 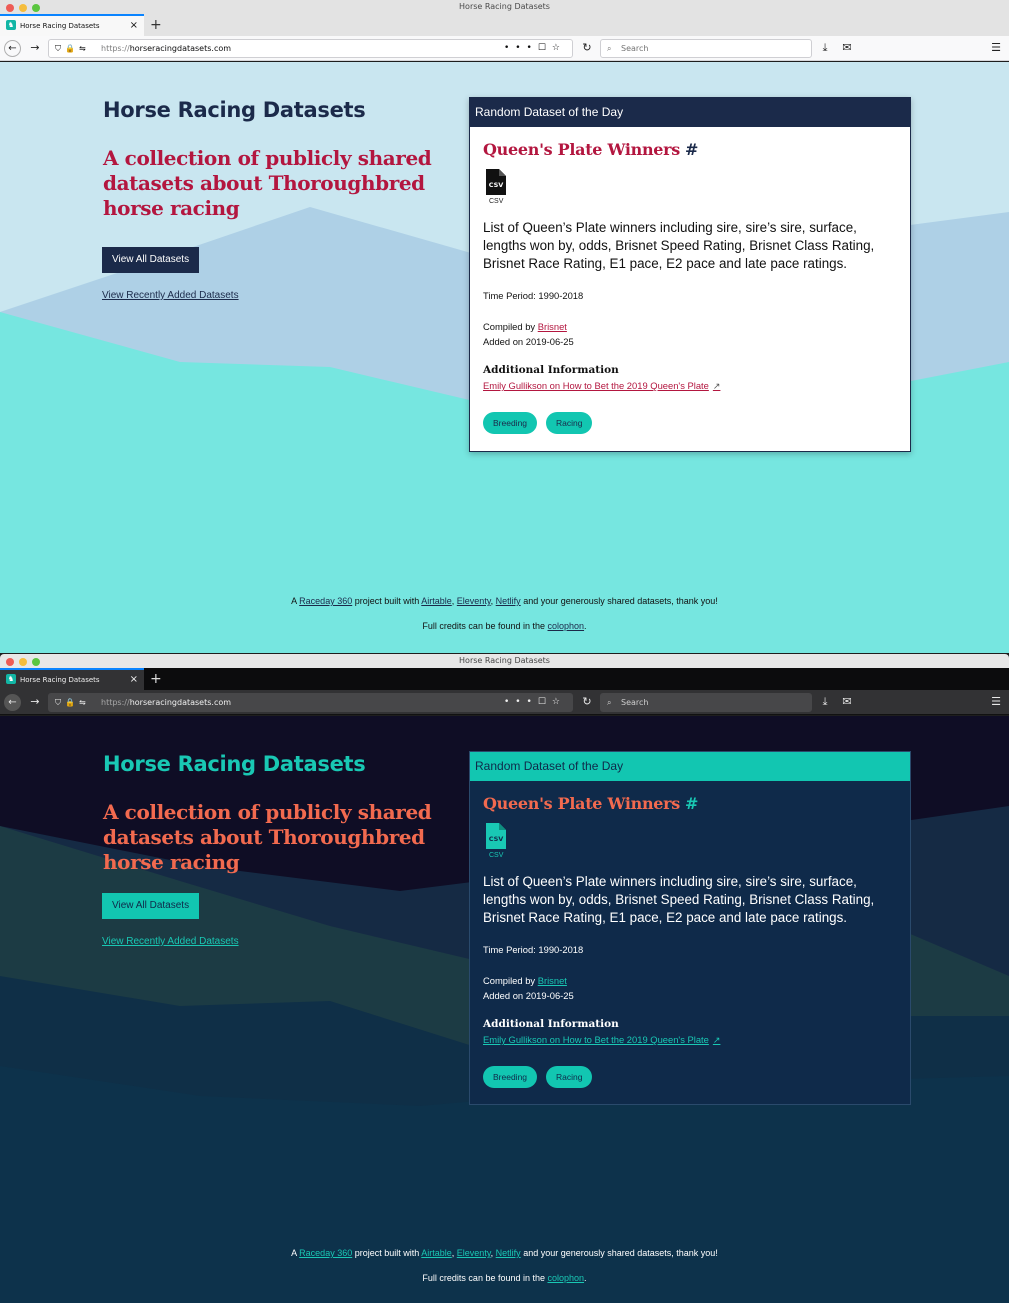 What do you see at coordinates (551, 1024) in the screenshot?
I see `additional-info-heading: Additional Information` at bounding box center [551, 1024].